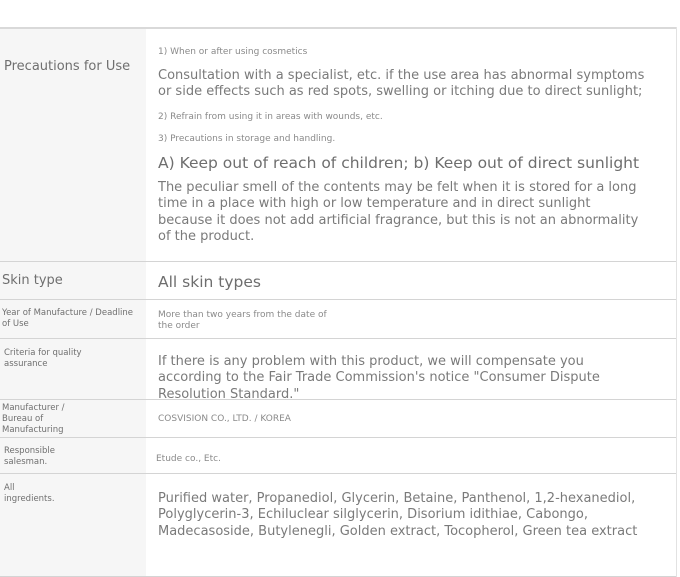 This screenshot has width=680, height=577. I want to click on table-row-salesman: Responsible salesman. Etude co., Etc., so click(338, 456).